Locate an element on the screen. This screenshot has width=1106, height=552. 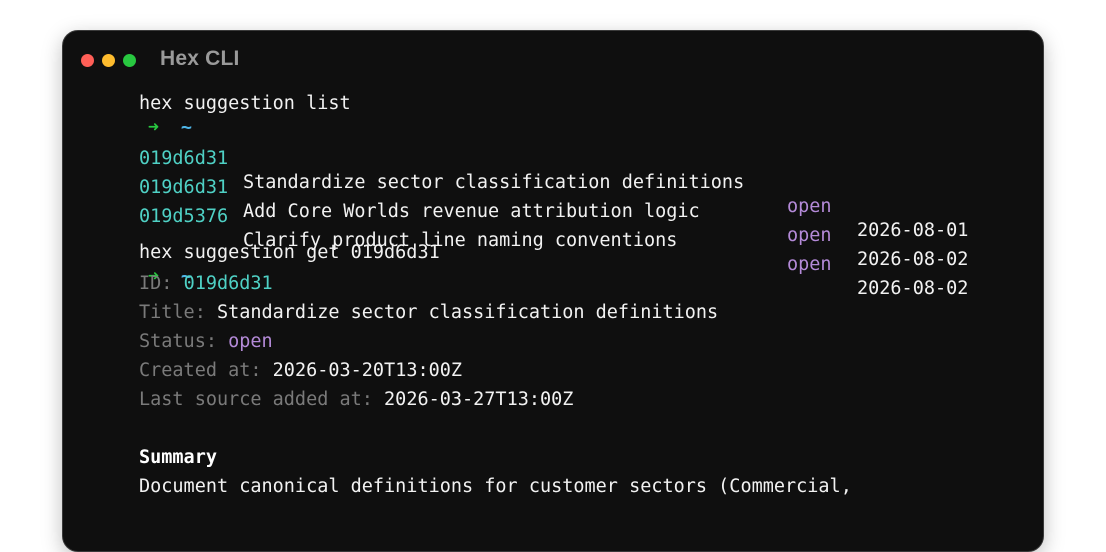
suggestion-date: 2026-08-01 is located at coordinates (913, 230).